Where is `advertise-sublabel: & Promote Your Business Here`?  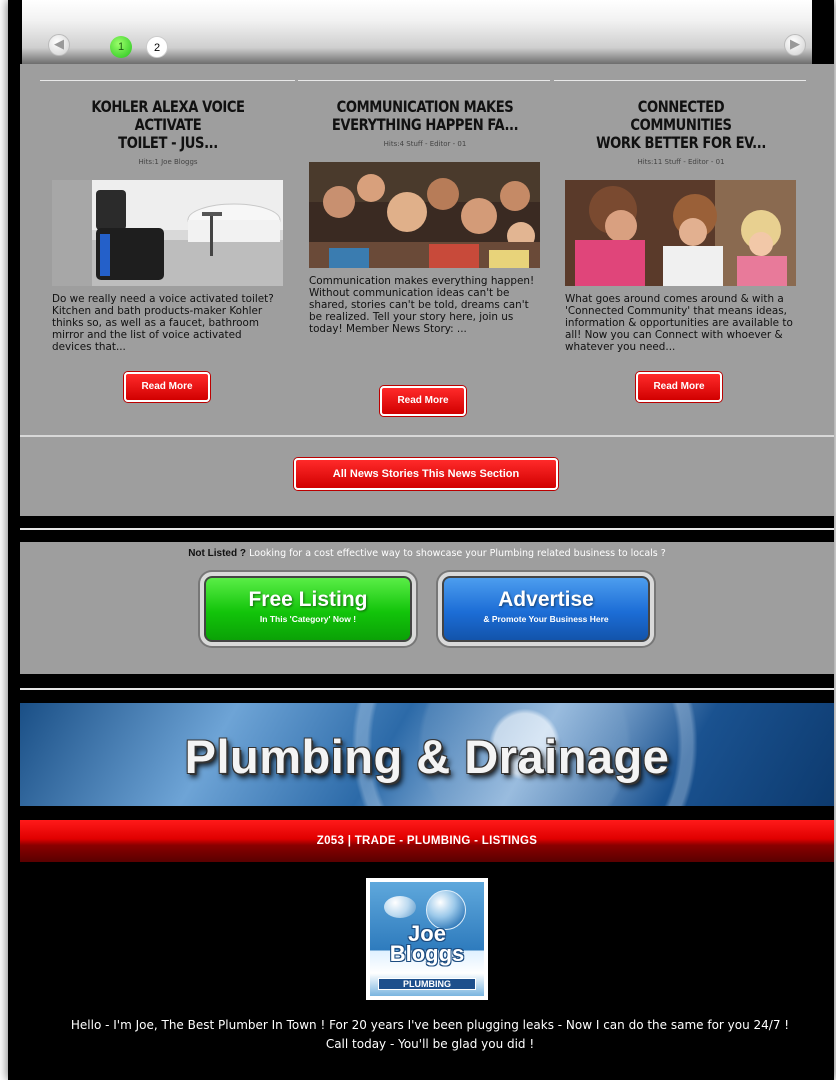
advertise-sublabel: & Promote Your Business Here is located at coordinates (546, 619).